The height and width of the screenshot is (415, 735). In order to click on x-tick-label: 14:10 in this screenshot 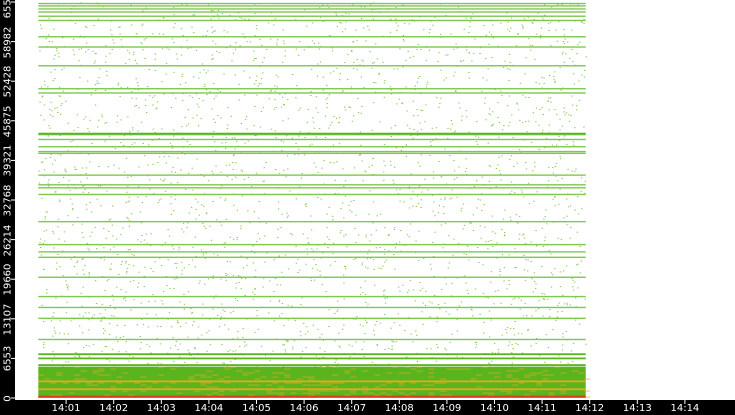, I will do `click(494, 408)`.